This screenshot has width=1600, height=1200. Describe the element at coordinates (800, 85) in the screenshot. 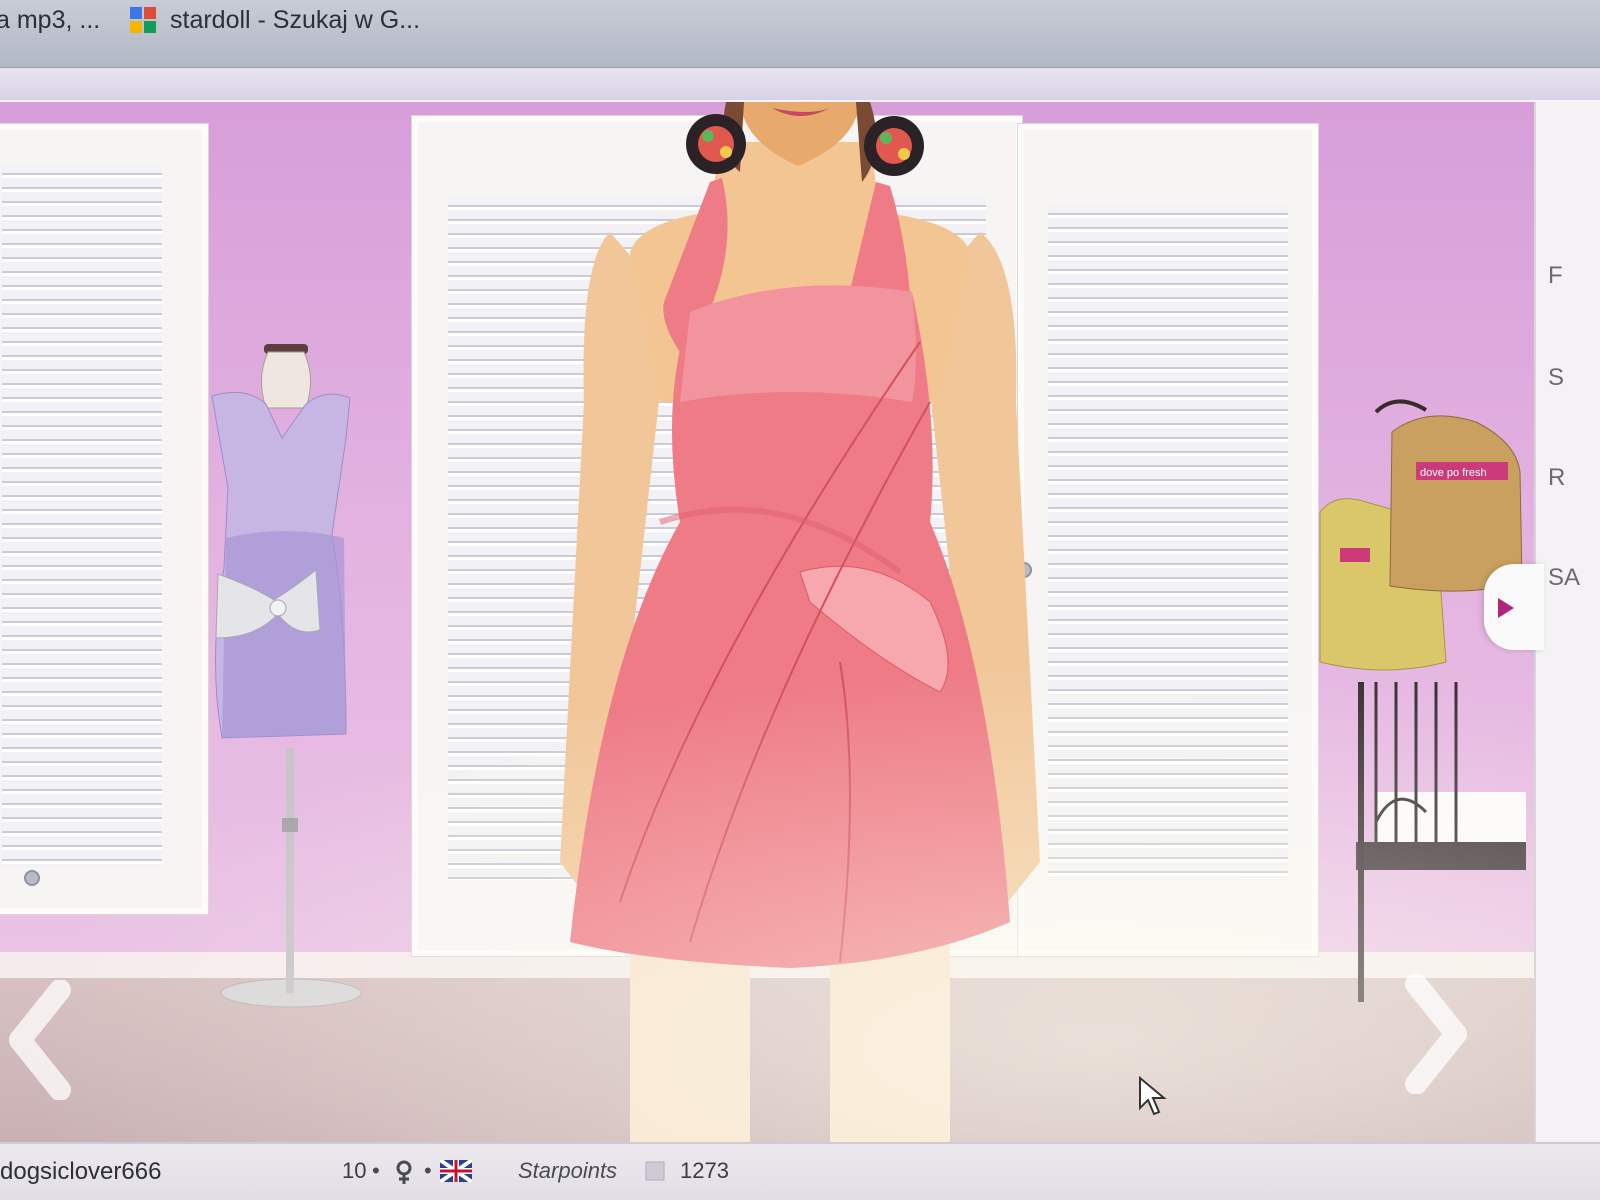

I see `browser-toolbar` at that location.